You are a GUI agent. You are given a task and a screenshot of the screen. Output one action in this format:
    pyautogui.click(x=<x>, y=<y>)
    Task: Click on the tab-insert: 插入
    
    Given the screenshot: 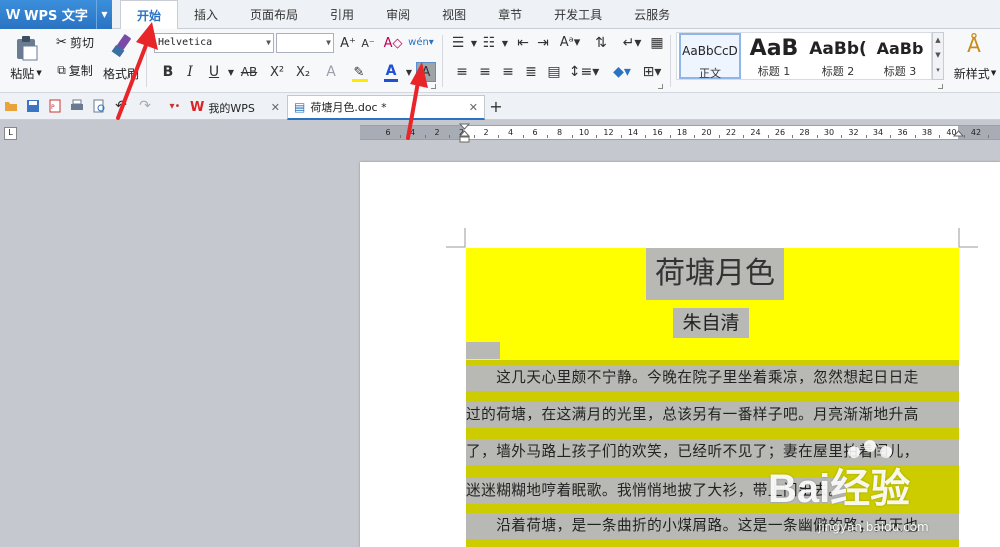 What is the action you would take?
    pyautogui.click(x=206, y=14)
    